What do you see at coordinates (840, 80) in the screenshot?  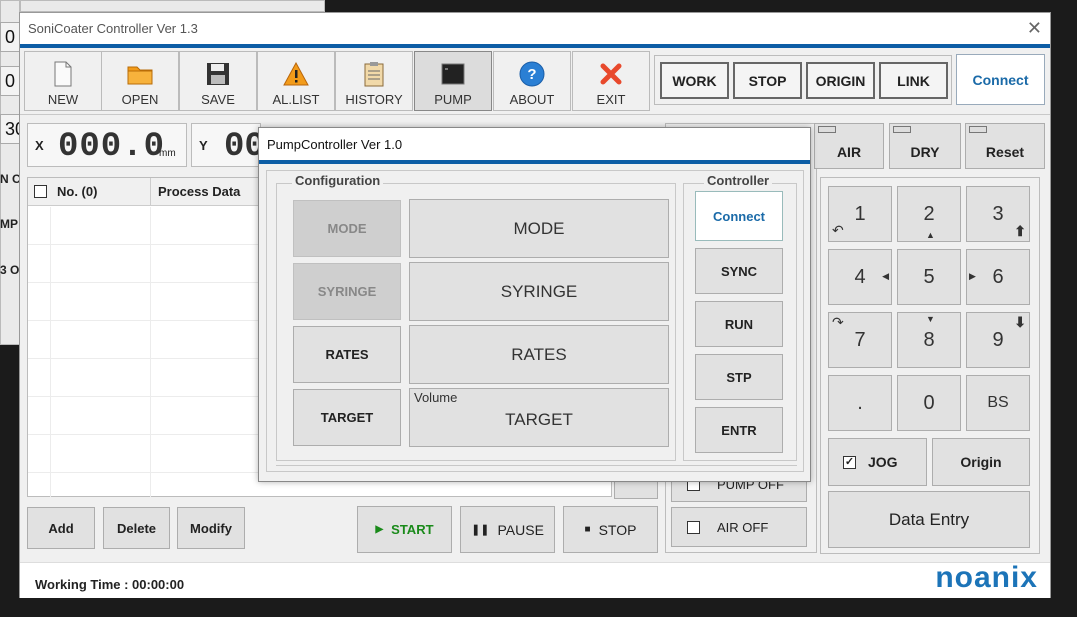 I see `origin-status-button: ORIGIN` at bounding box center [840, 80].